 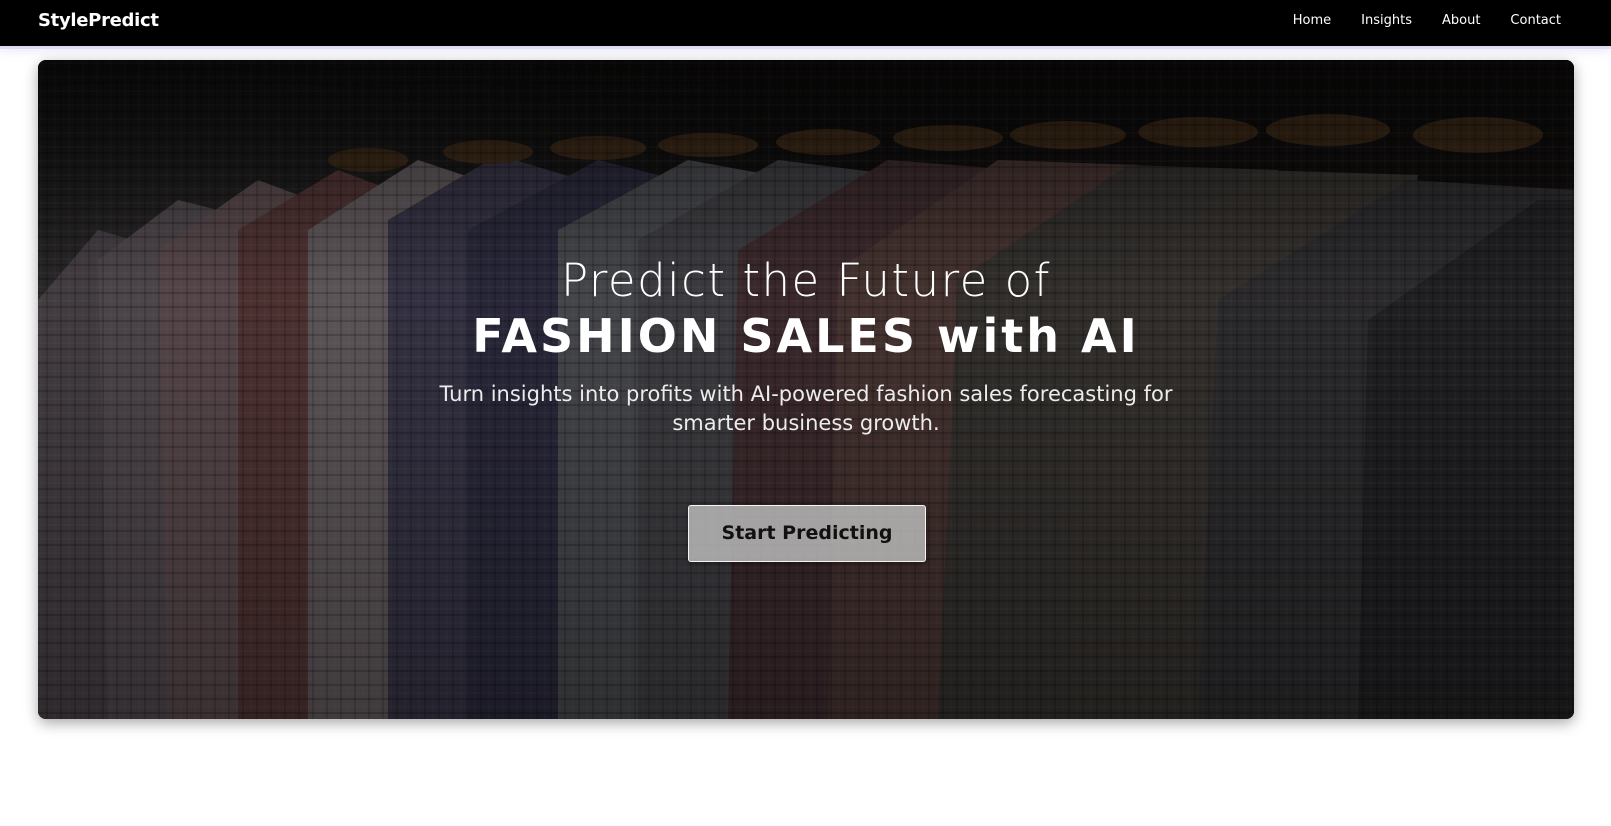 I want to click on start-predicting-button: Start Predicting, so click(x=807, y=533).